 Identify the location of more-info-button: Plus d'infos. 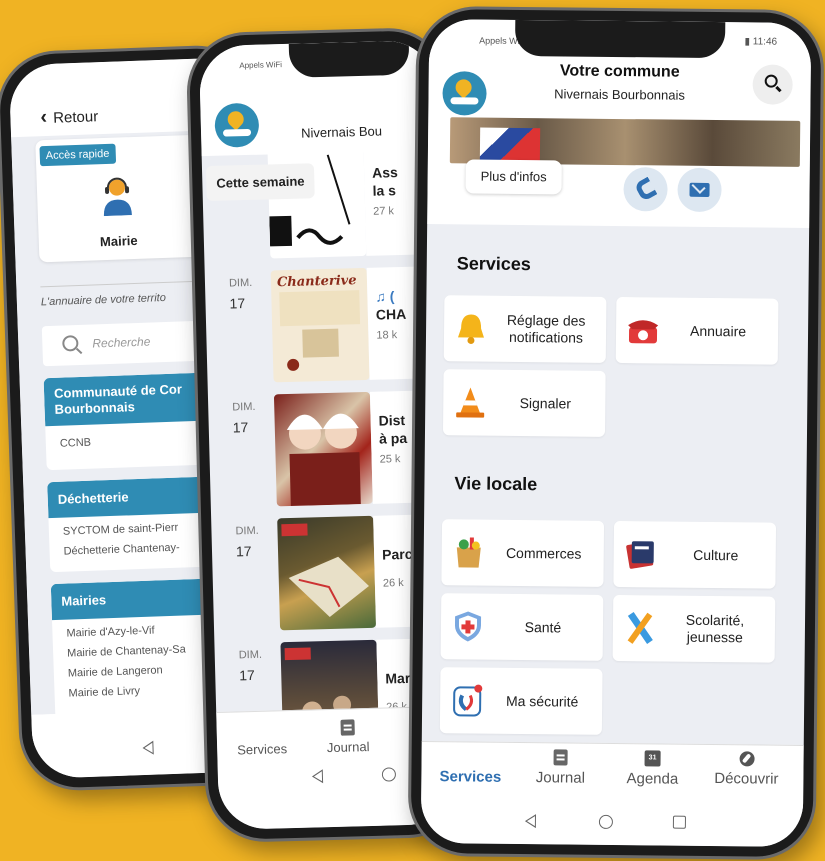
(513, 177).